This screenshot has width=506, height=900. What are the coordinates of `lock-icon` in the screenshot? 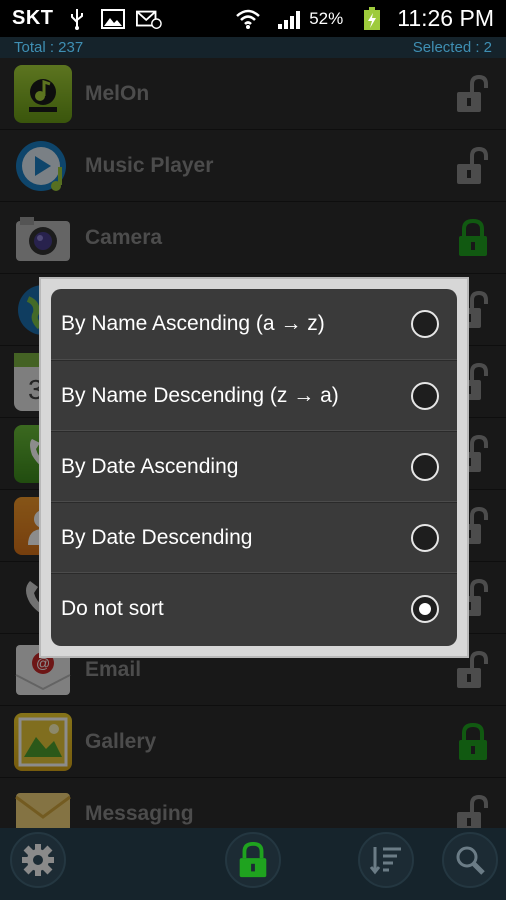 It's located at (253, 859).